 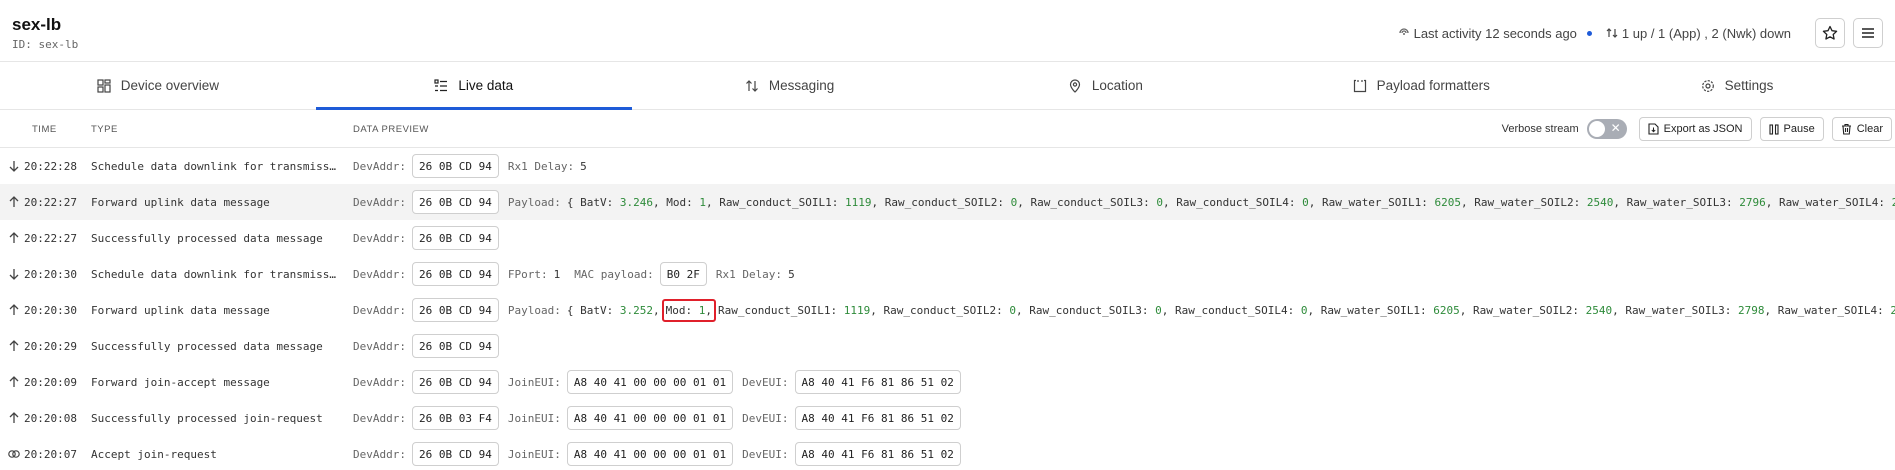 I want to click on traffic-text: 1 up / 1 (App) , 2 (Nwk) down, so click(x=1706, y=33).